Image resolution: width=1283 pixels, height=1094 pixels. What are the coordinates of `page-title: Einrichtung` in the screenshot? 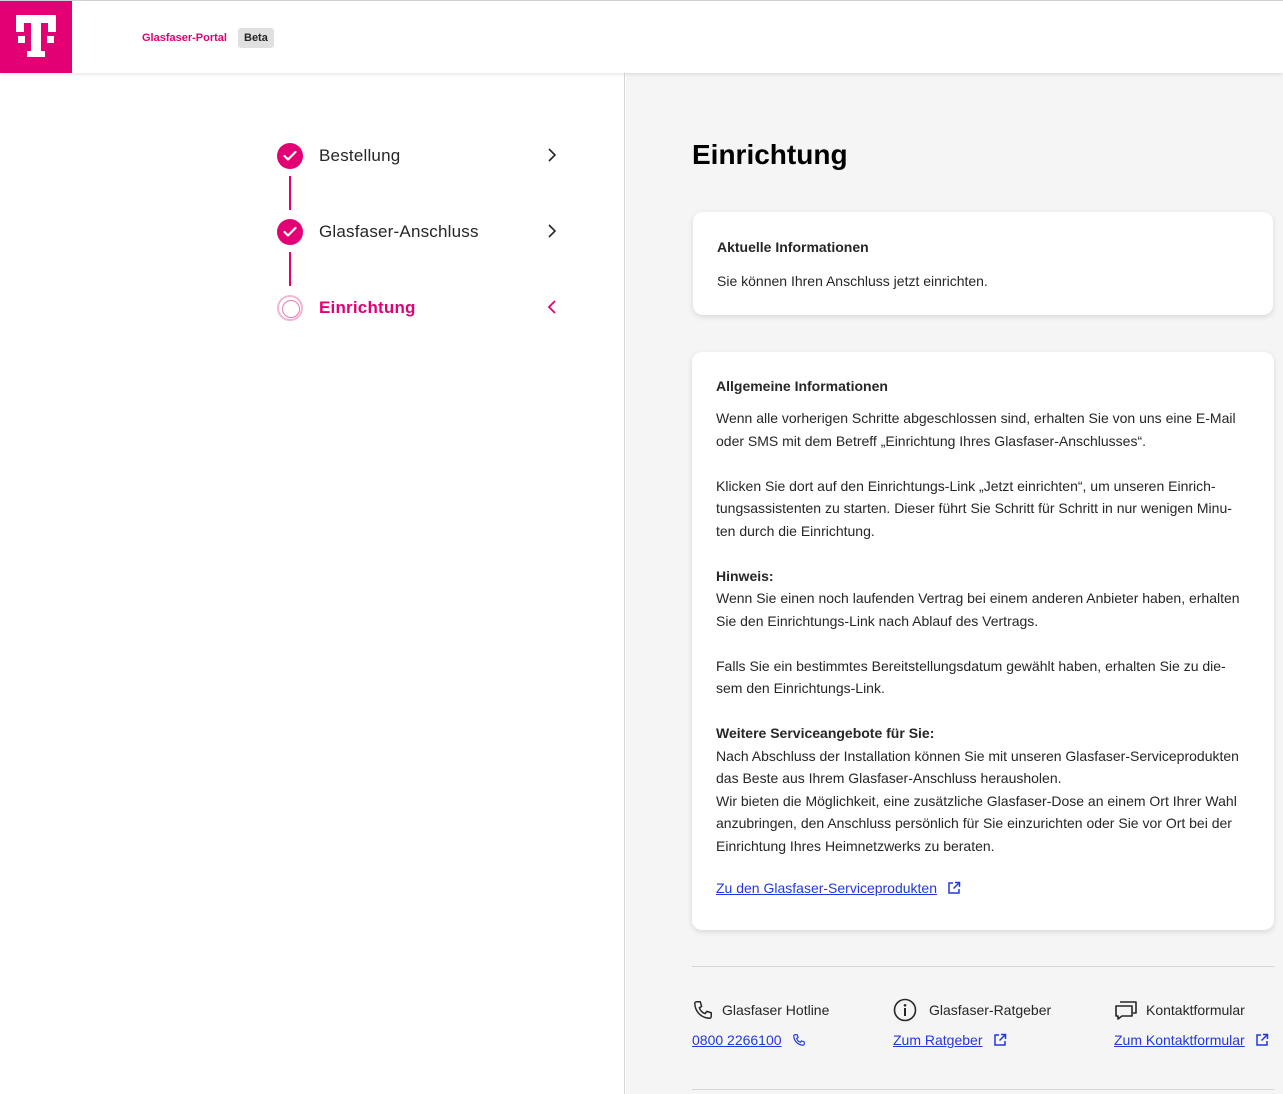 It's located at (770, 154).